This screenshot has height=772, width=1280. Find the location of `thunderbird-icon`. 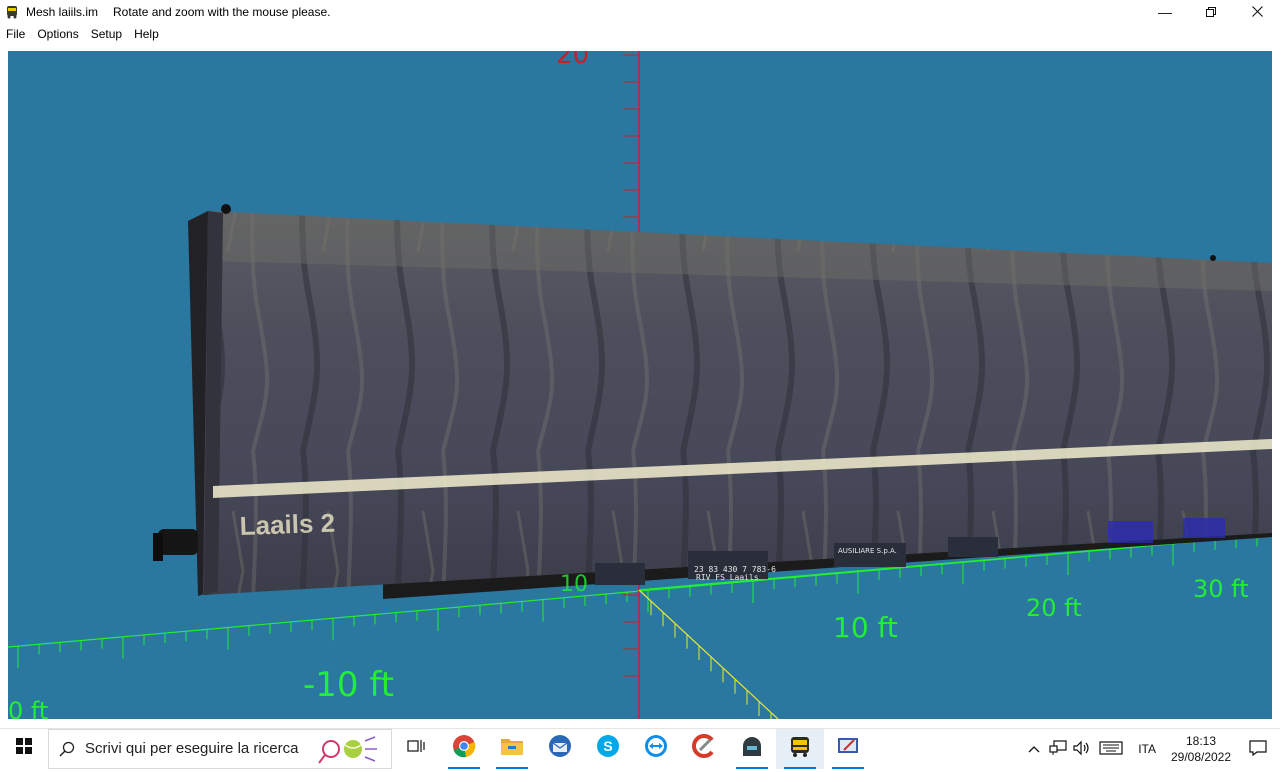

thunderbird-icon is located at coordinates (560, 748).